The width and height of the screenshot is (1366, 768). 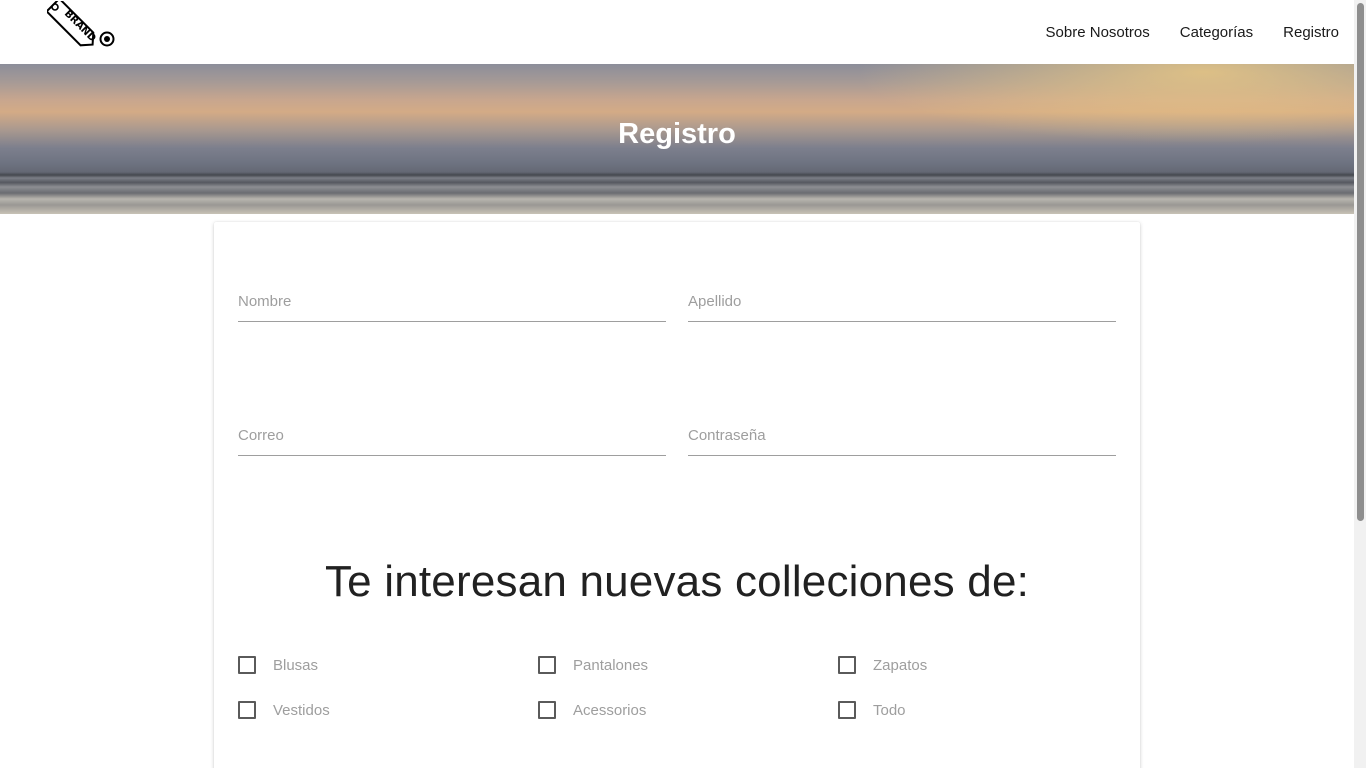 What do you see at coordinates (610, 710) in the screenshot?
I see `checkbox-label: Acessorios` at bounding box center [610, 710].